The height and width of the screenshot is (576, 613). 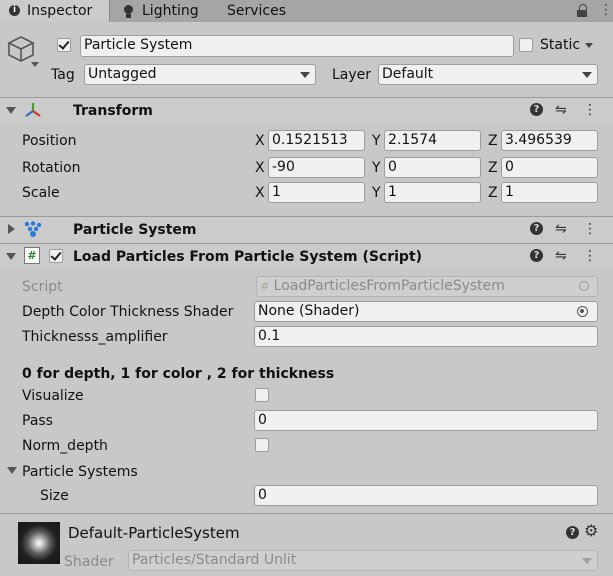 What do you see at coordinates (41, 193) in the screenshot?
I see `scale-label: Scale` at bounding box center [41, 193].